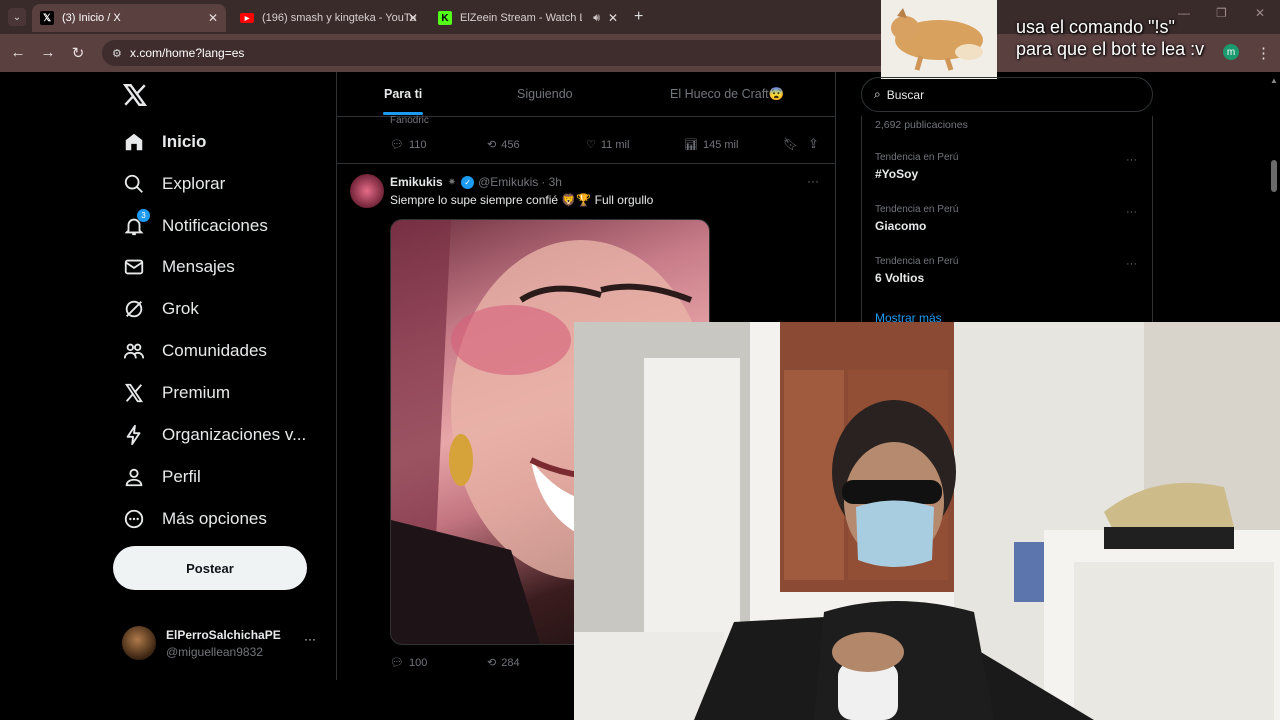  What do you see at coordinates (720, 144) in the screenshot?
I see `views-count: 145 mil` at bounding box center [720, 144].